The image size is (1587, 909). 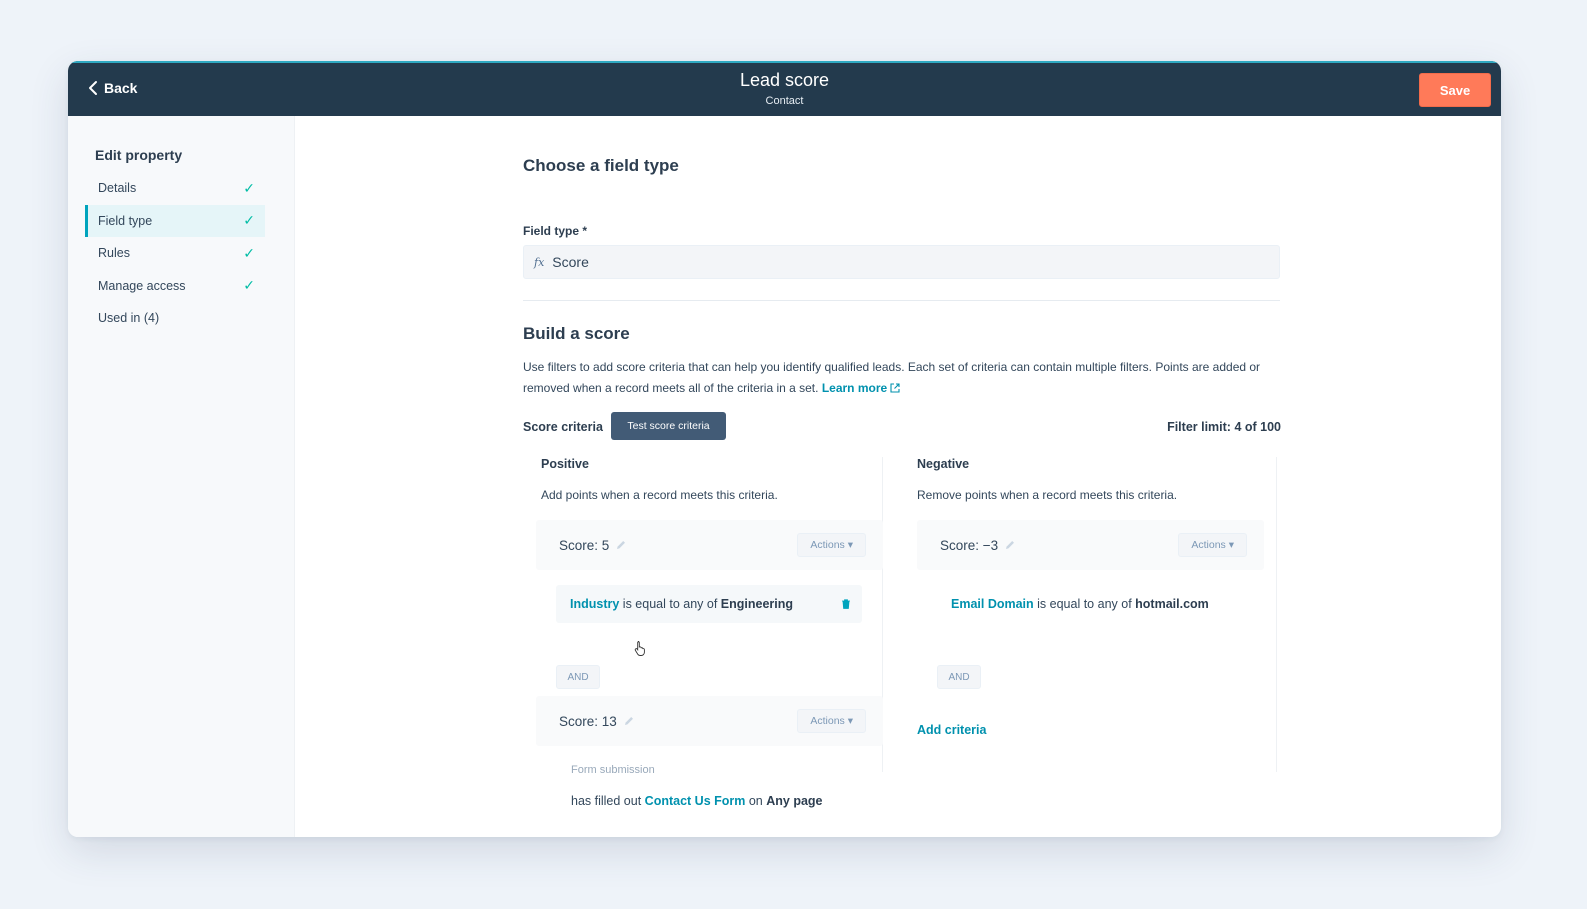 I want to click on save-button: Save, so click(x=1455, y=90).